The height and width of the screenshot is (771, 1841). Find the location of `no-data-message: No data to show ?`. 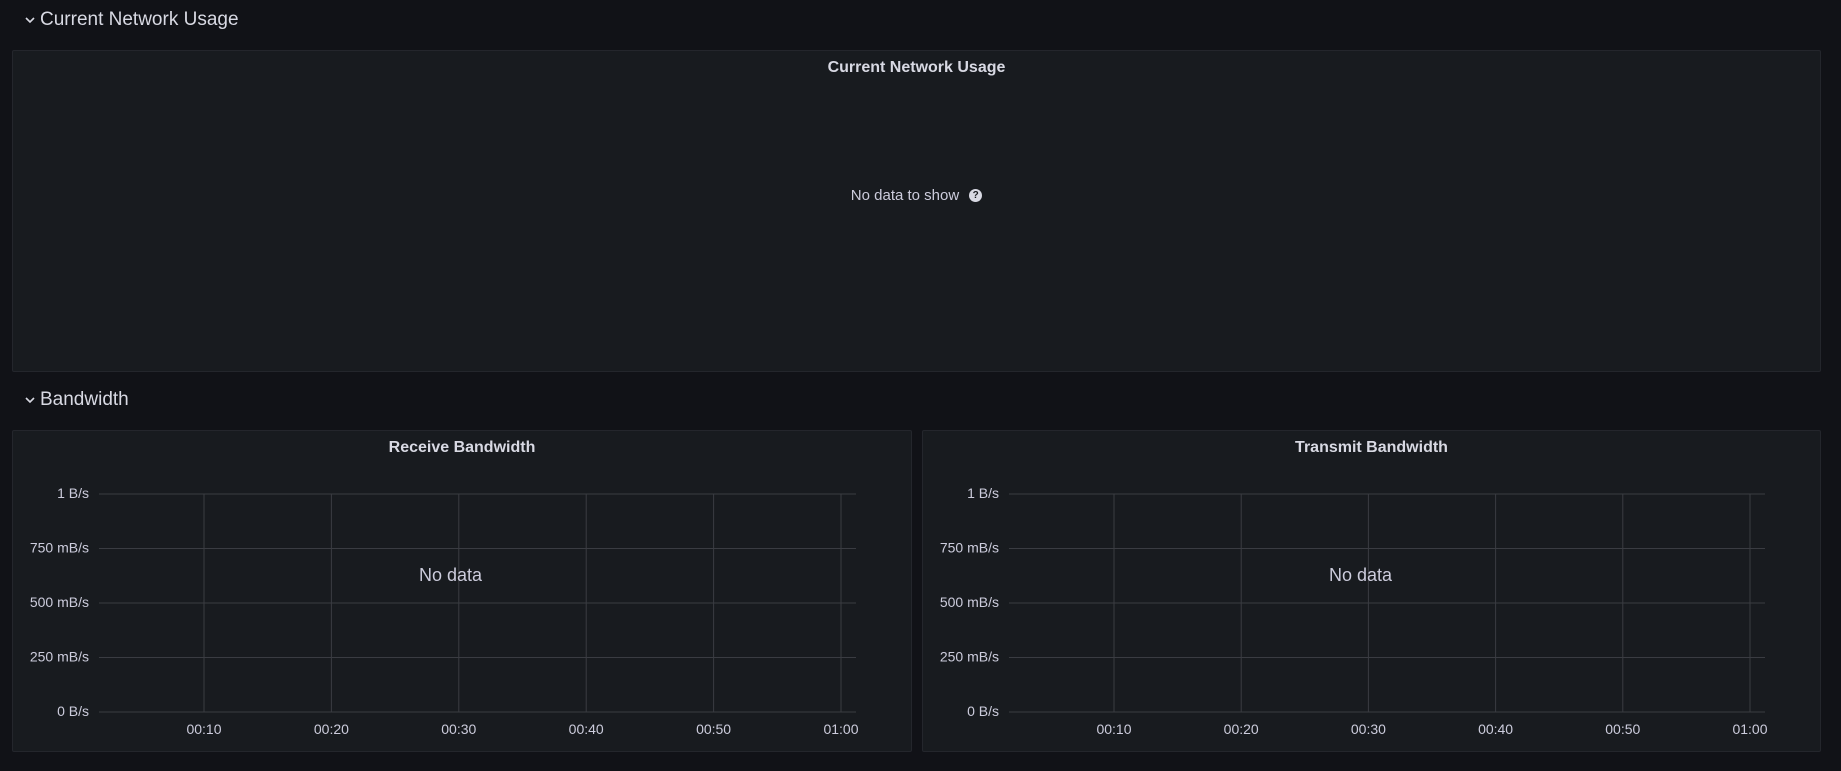

no-data-message: No data to show ? is located at coordinates (916, 195).